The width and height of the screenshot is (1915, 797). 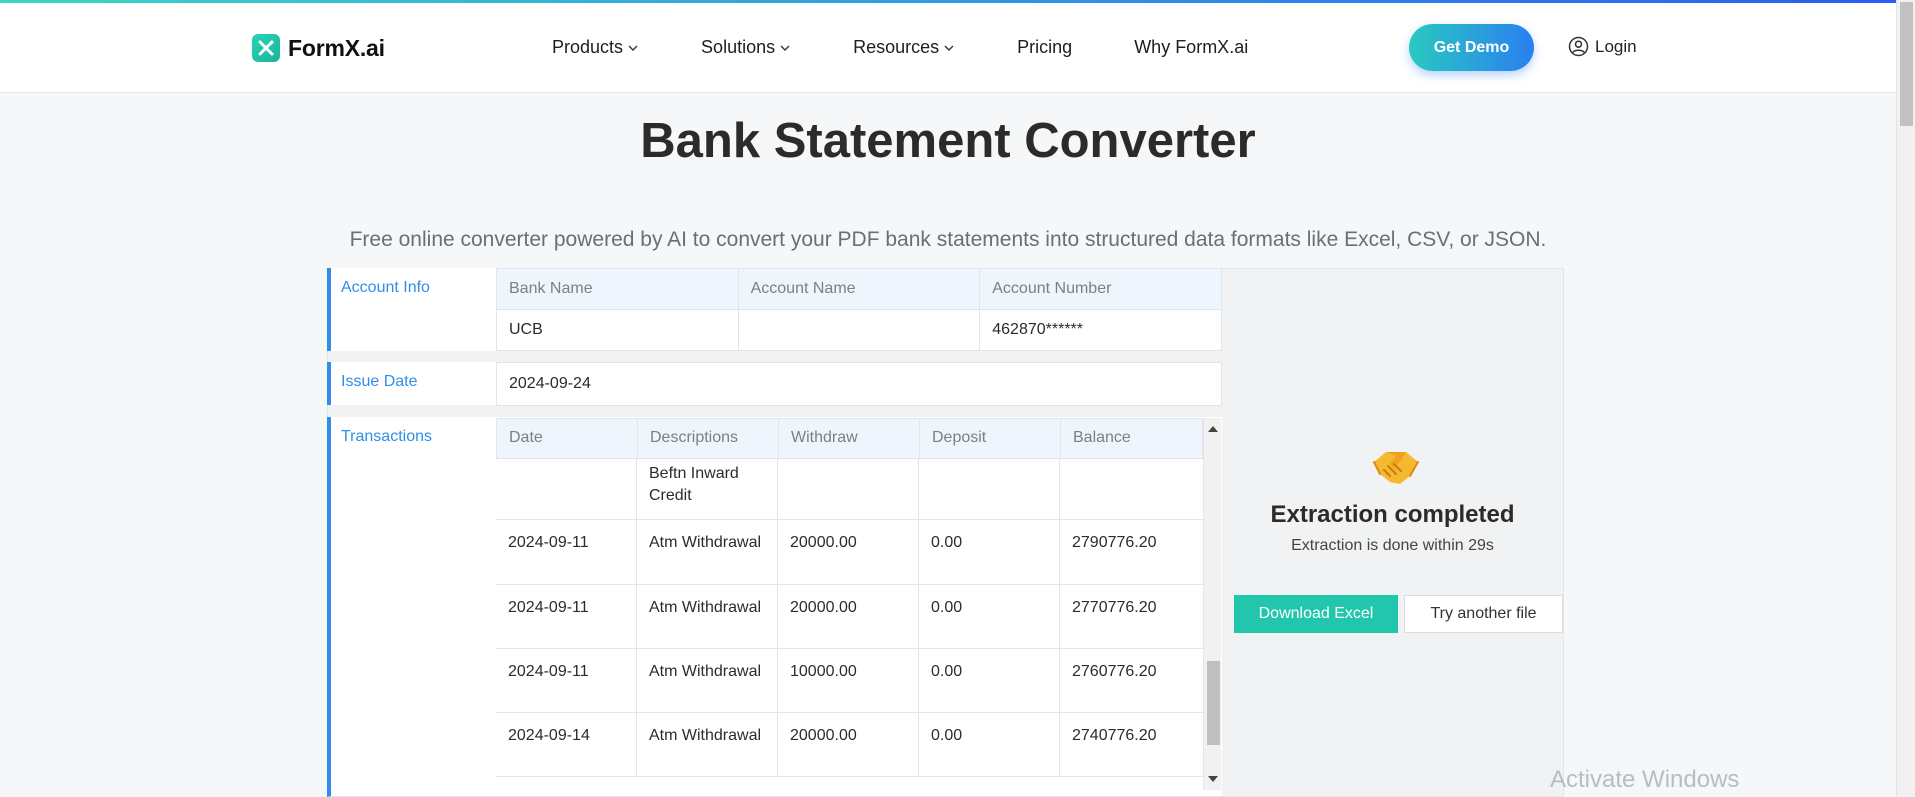 I want to click on col-withdraw-header: Withdraw, so click(x=849, y=438).